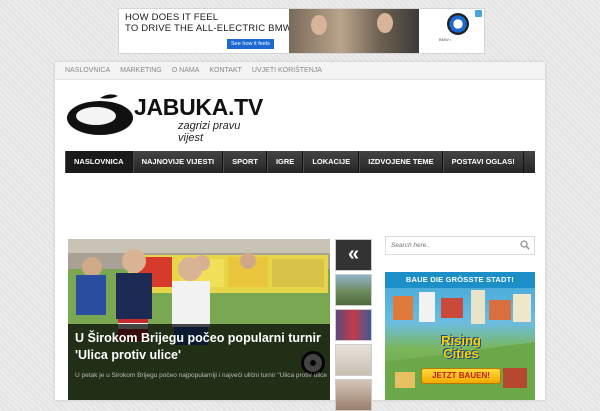 The image size is (600, 411). What do you see at coordinates (331, 162) in the screenshot?
I see `main-nav-lokacije: LOKACIJE` at bounding box center [331, 162].